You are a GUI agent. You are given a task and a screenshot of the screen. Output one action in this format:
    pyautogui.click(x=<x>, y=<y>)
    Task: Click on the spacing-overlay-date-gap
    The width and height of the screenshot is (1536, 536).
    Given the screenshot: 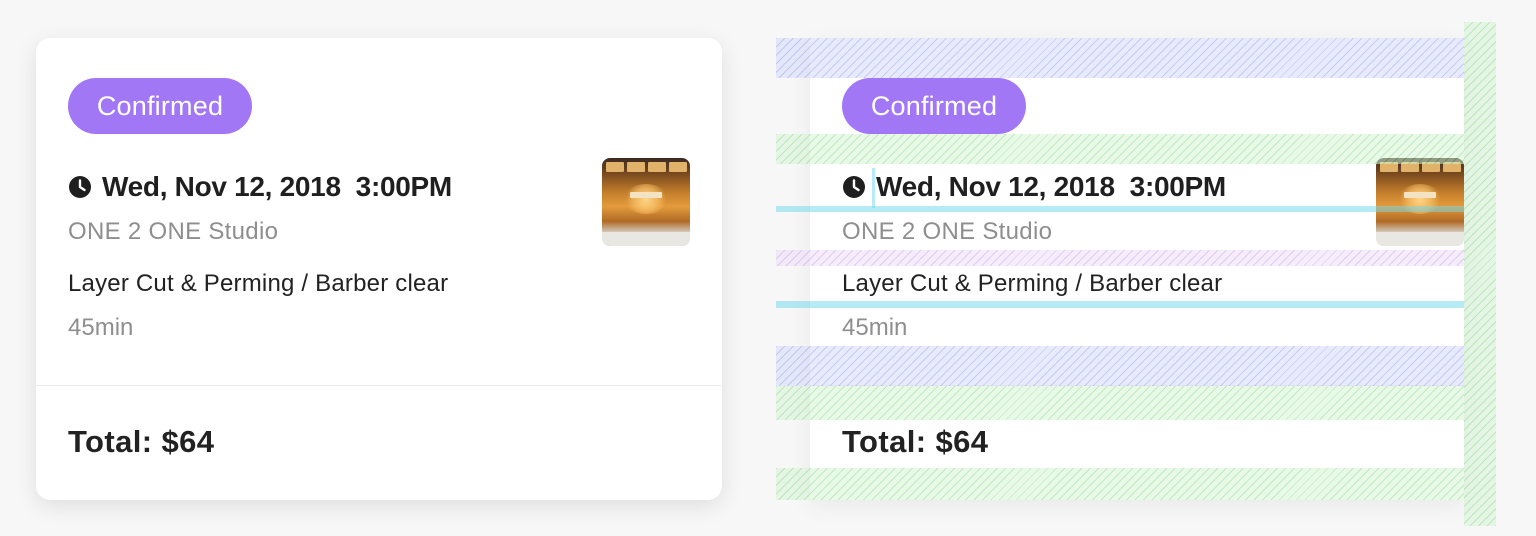 What is the action you would take?
    pyautogui.click(x=1076, y=209)
    